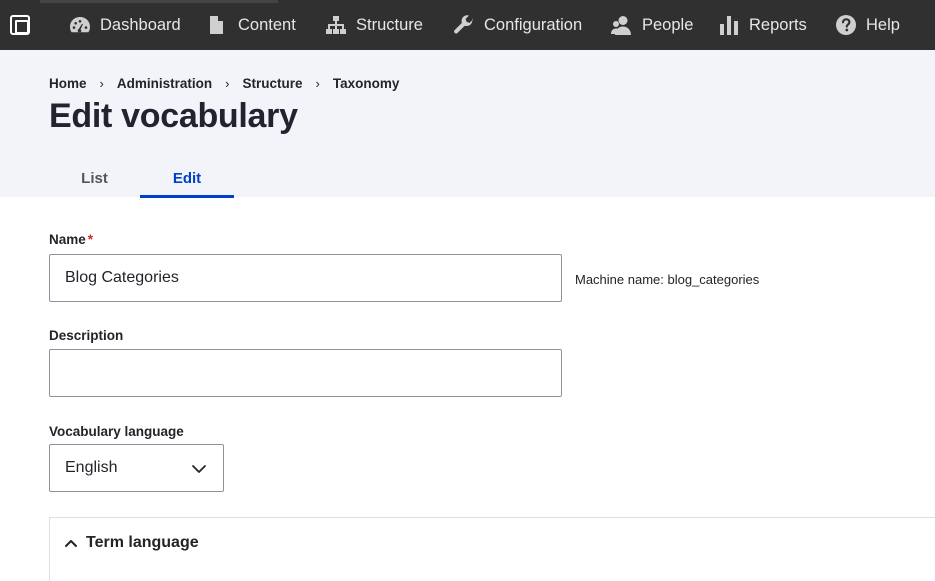  What do you see at coordinates (533, 24) in the screenshot?
I see `toolbar-label: Configuration` at bounding box center [533, 24].